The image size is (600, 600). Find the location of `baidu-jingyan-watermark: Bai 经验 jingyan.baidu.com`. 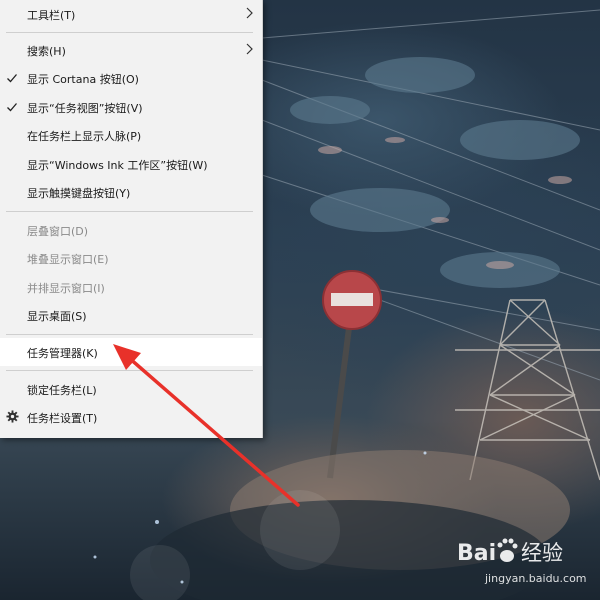

baidu-jingyan-watermark: Bai 经验 jingyan.baidu.com is located at coordinates (525, 562).